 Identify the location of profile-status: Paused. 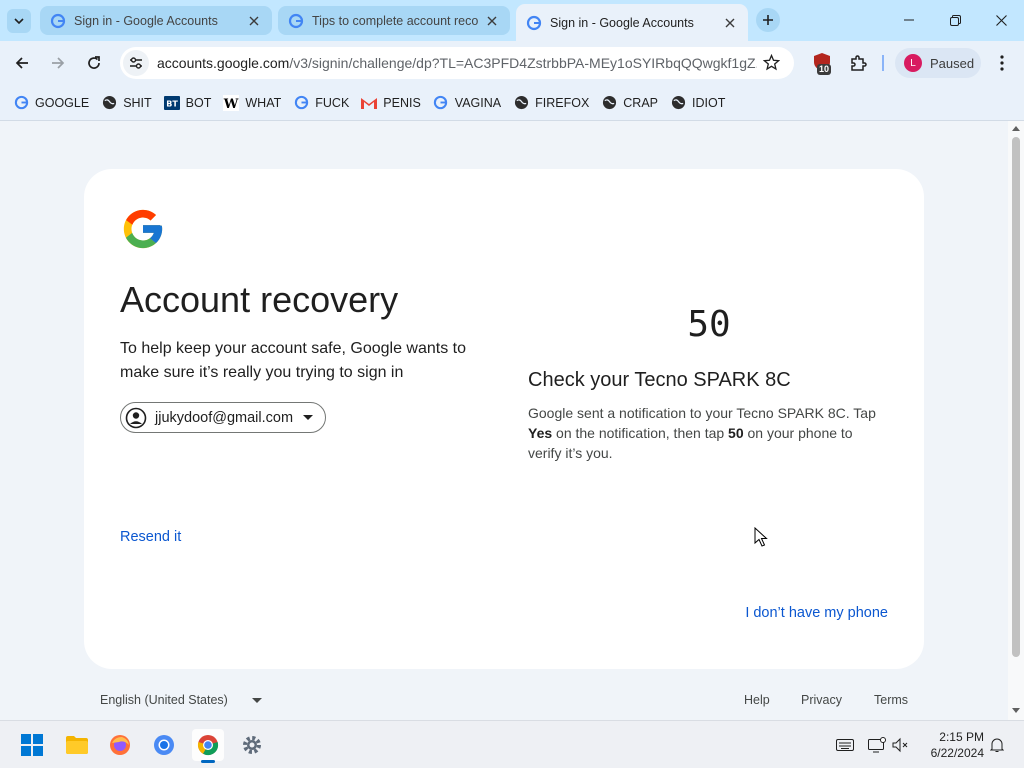
(952, 63).